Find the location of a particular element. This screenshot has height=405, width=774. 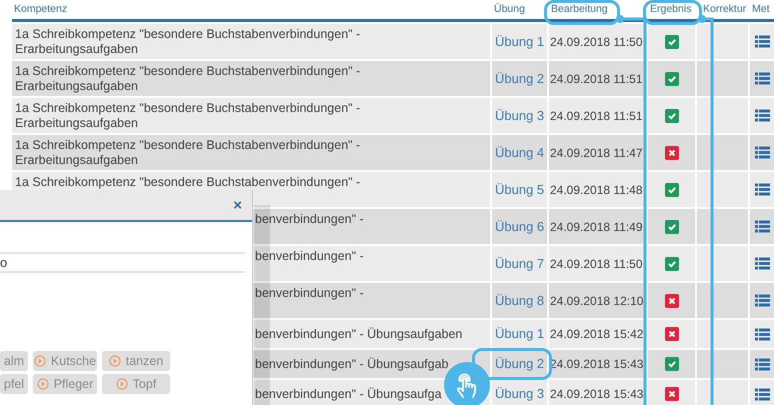

input-field: o is located at coordinates (122, 262).